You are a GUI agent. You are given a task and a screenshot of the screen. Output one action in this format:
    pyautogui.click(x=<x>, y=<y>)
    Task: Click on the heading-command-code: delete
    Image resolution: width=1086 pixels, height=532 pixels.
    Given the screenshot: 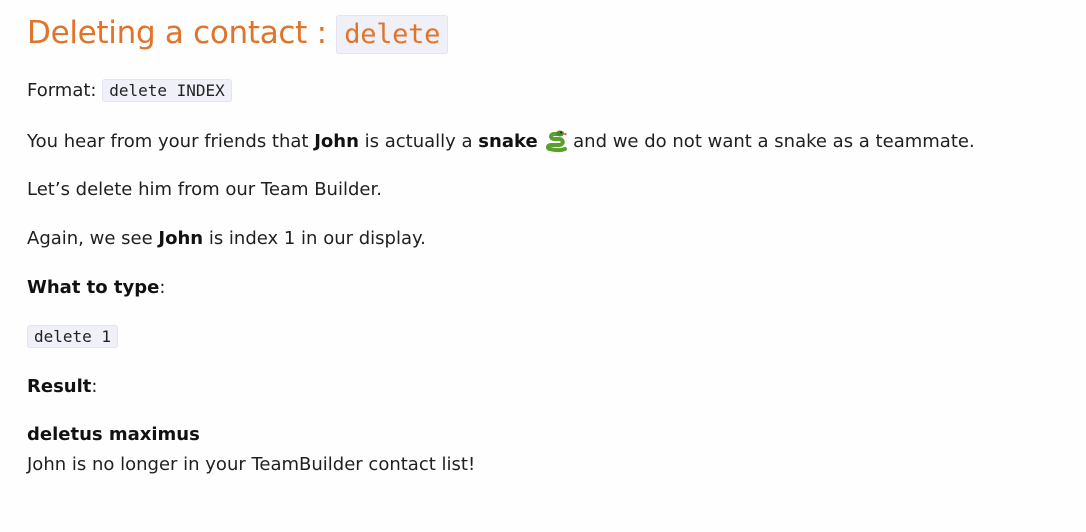 What is the action you would take?
    pyautogui.click(x=392, y=34)
    